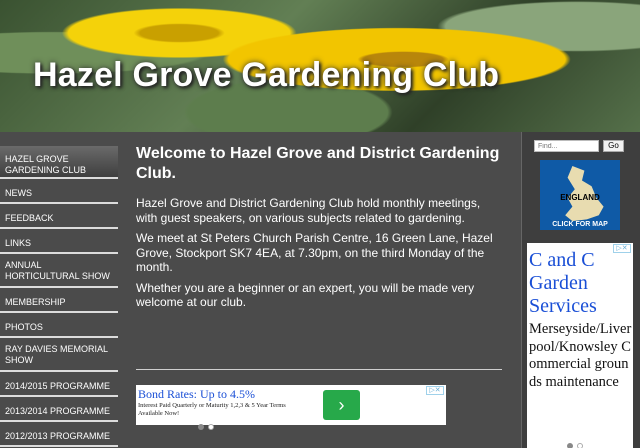 This screenshot has width=640, height=448. Describe the element at coordinates (266, 75) in the screenshot. I see `site-title: Hazel Grove Gardening Club` at that location.